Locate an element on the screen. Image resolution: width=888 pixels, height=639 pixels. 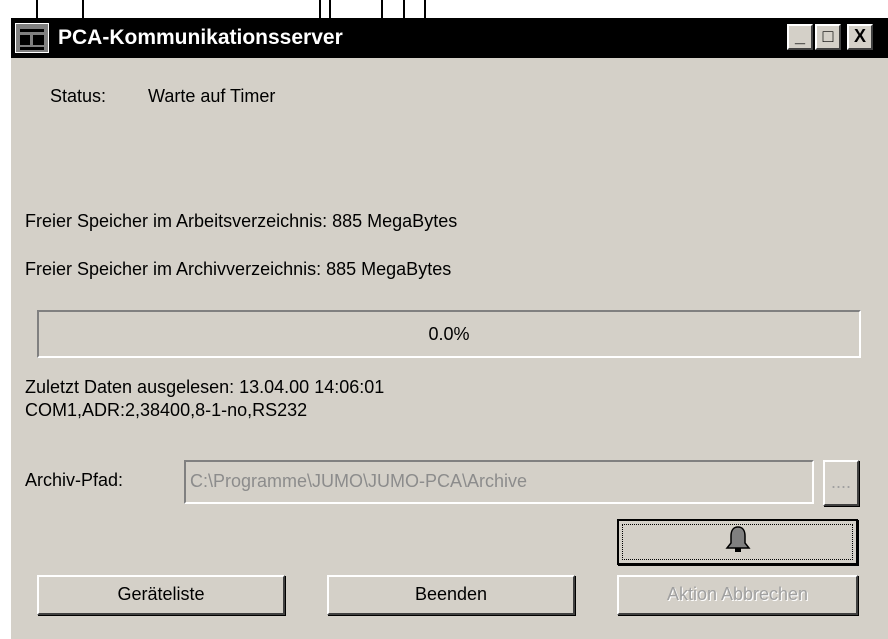
bell-icon is located at coordinates (737, 544).